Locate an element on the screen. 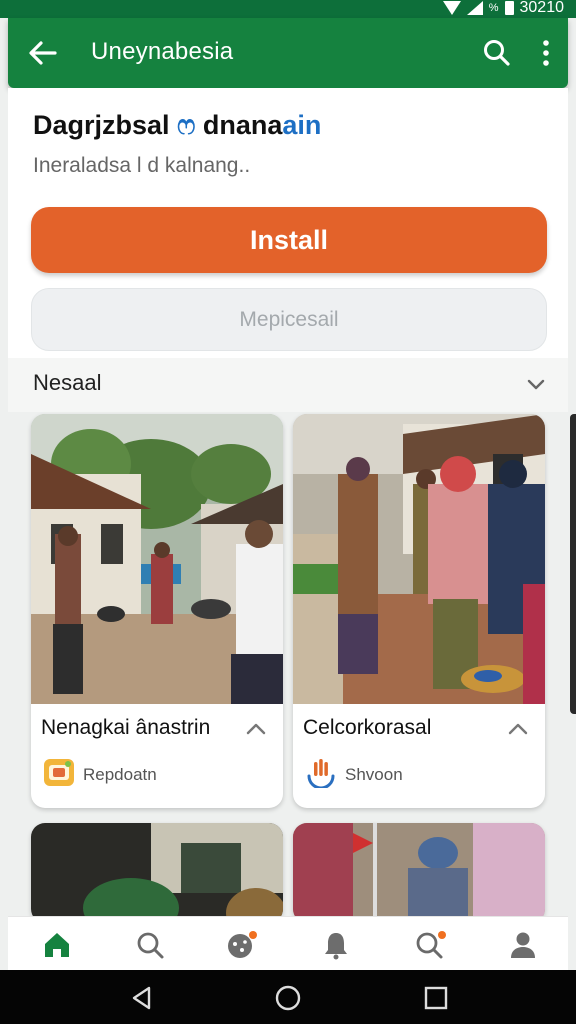 The image size is (576, 1024). section-header: Nesaal is located at coordinates (288, 385).